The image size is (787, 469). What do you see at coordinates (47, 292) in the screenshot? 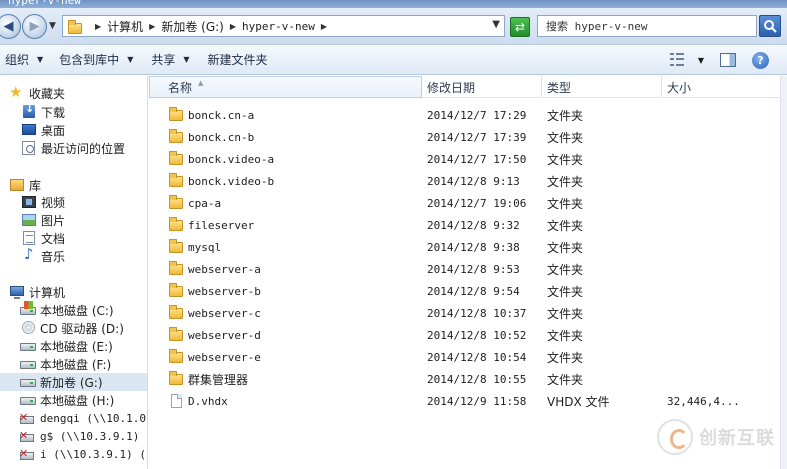
I see `nav-label: 计算机` at bounding box center [47, 292].